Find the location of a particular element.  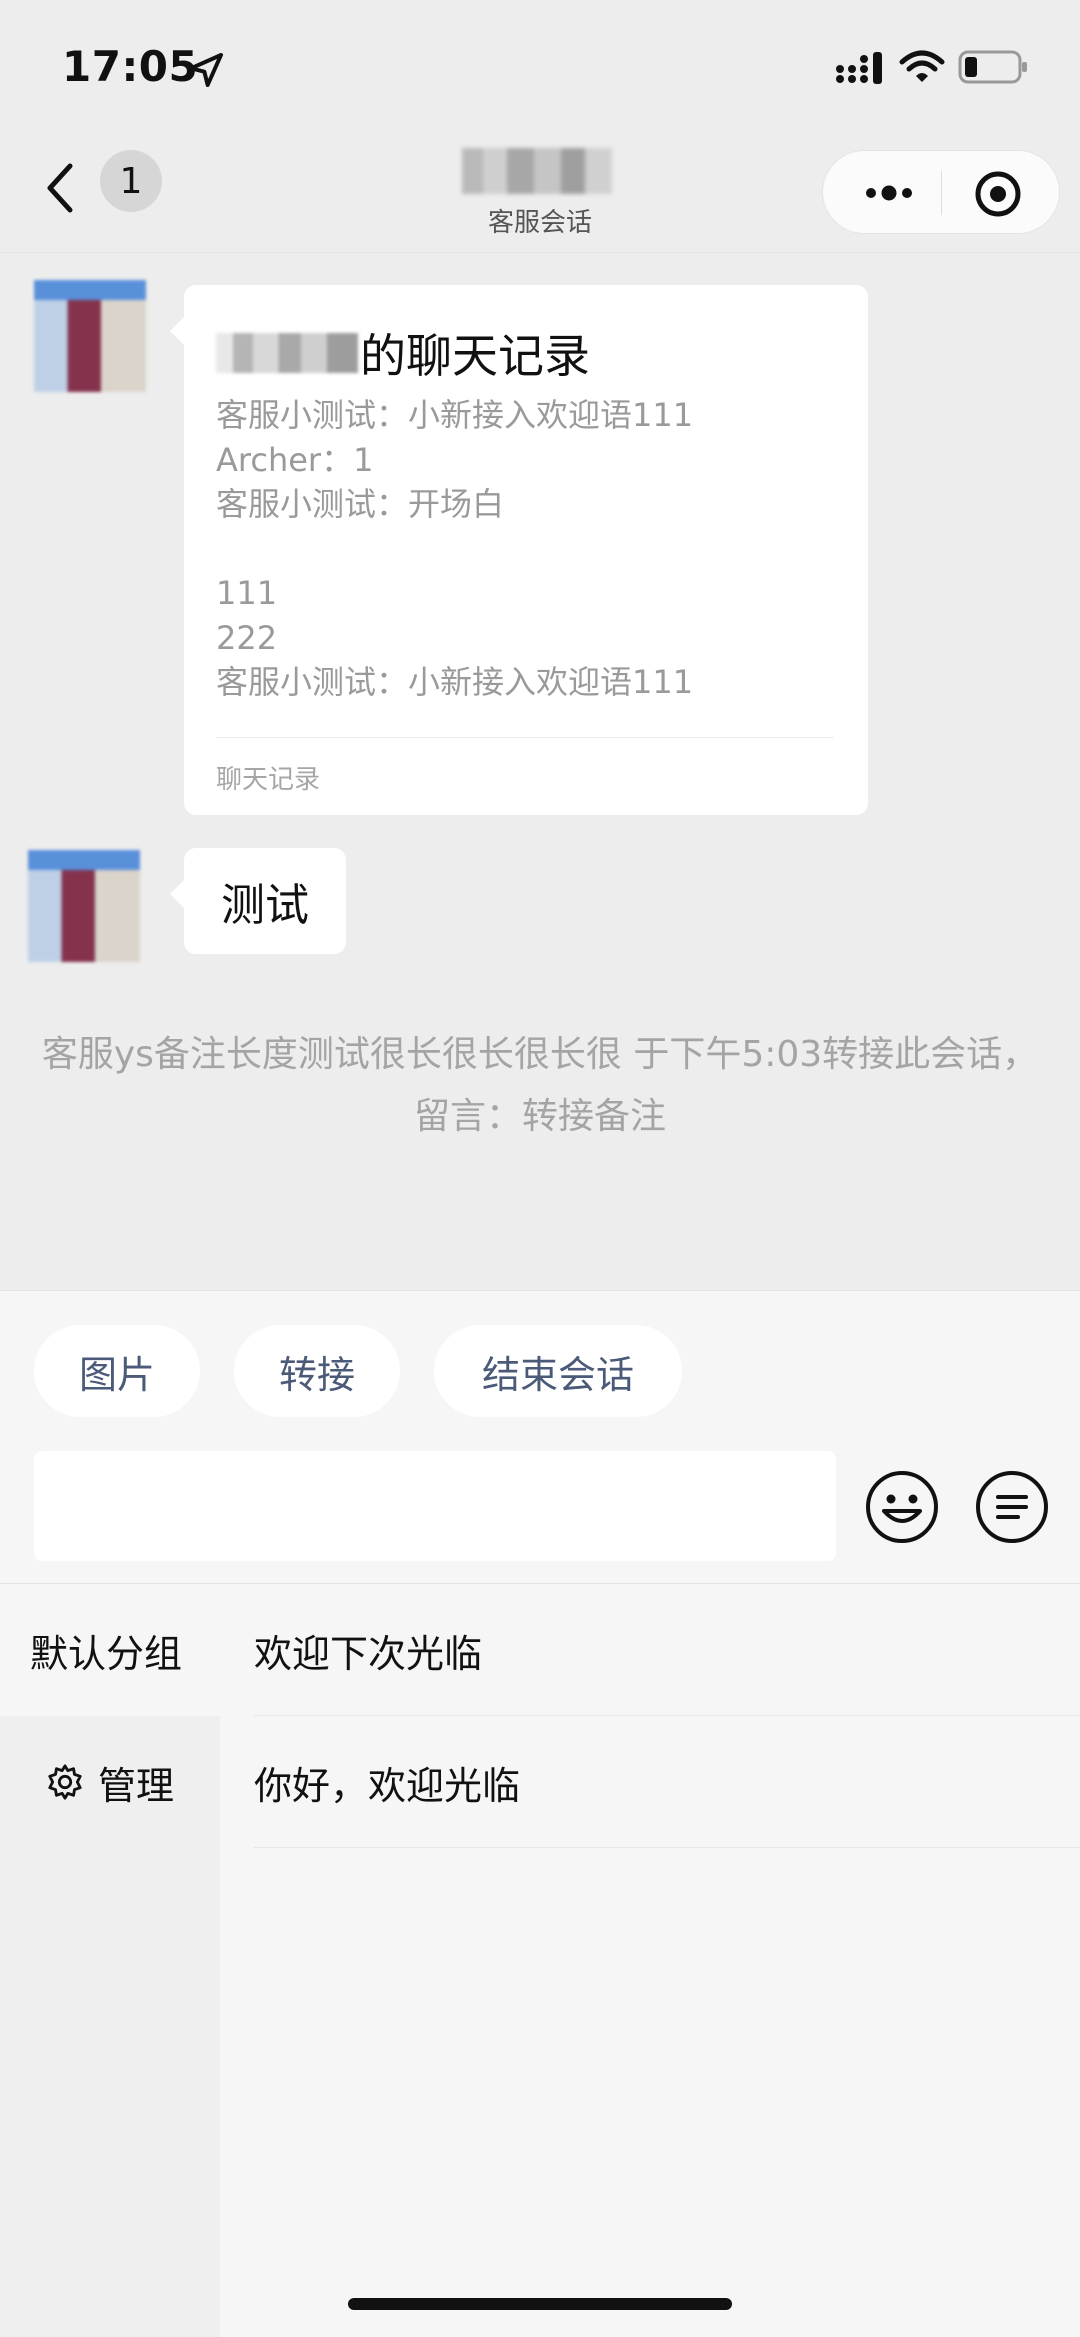

message-input is located at coordinates (435, 1506).